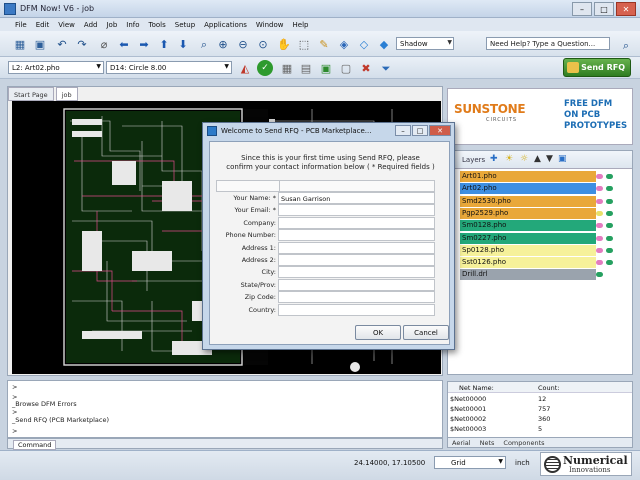  Describe the element at coordinates (528, 250) in the screenshot. I see `layer-row: Sp0128.pho` at that location.